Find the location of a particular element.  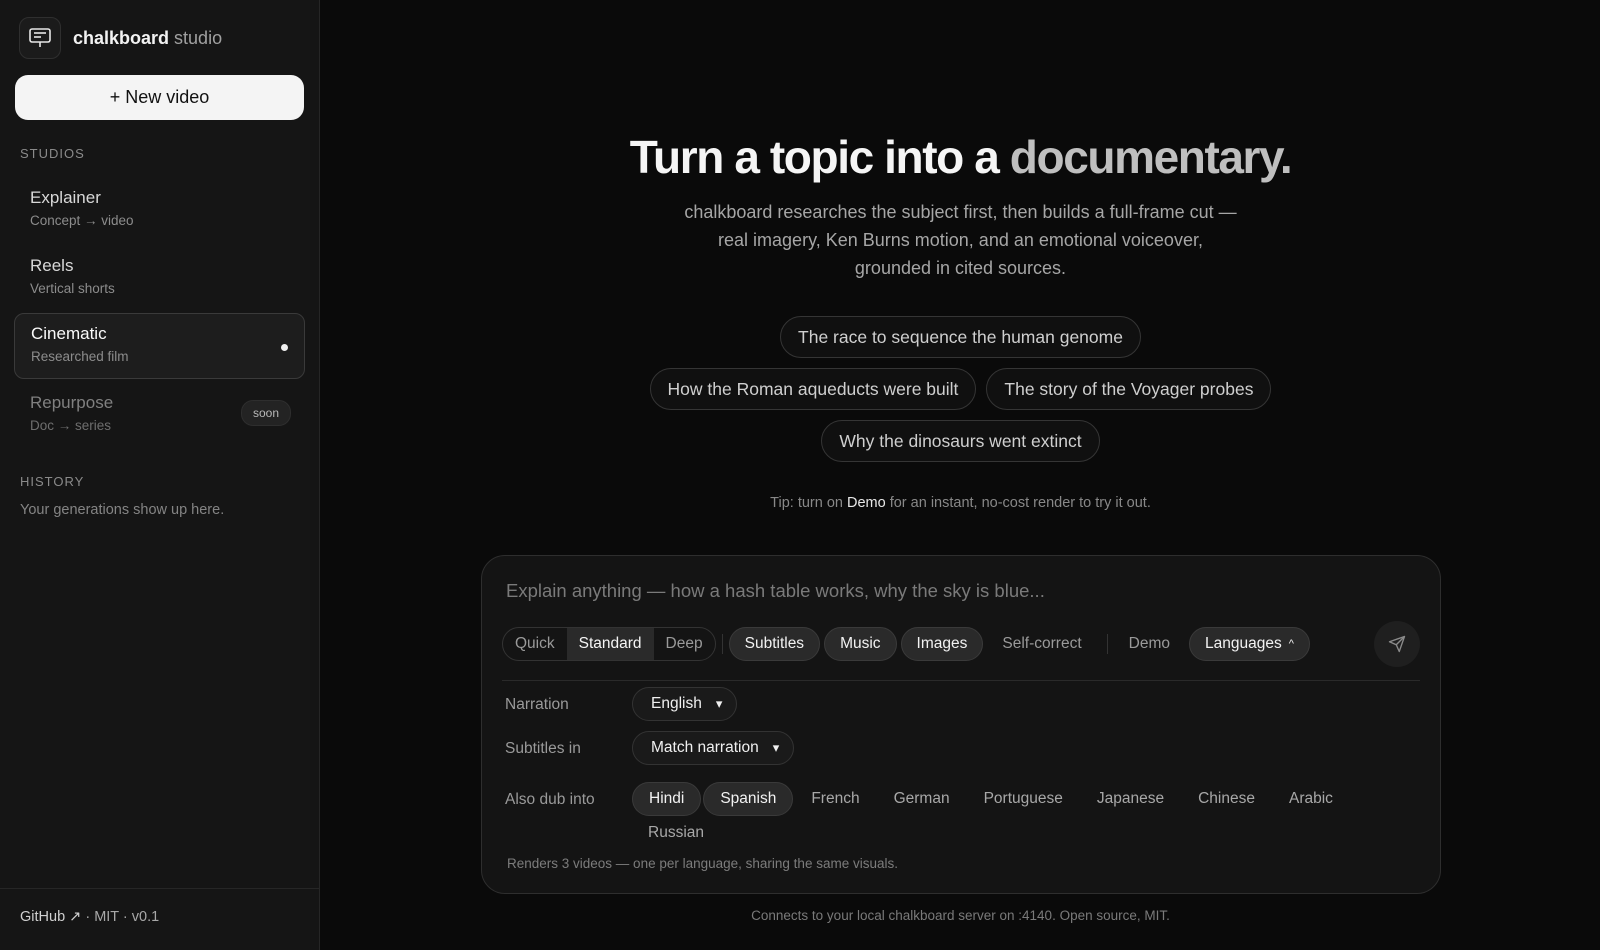

active-indicator-dot is located at coordinates (284, 347).